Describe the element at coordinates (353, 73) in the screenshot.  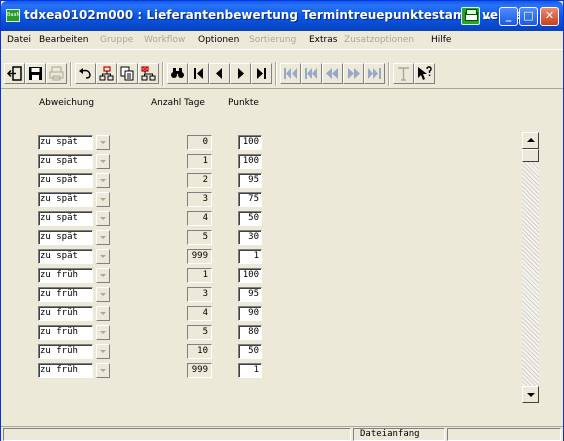
I see `forward-button` at that location.